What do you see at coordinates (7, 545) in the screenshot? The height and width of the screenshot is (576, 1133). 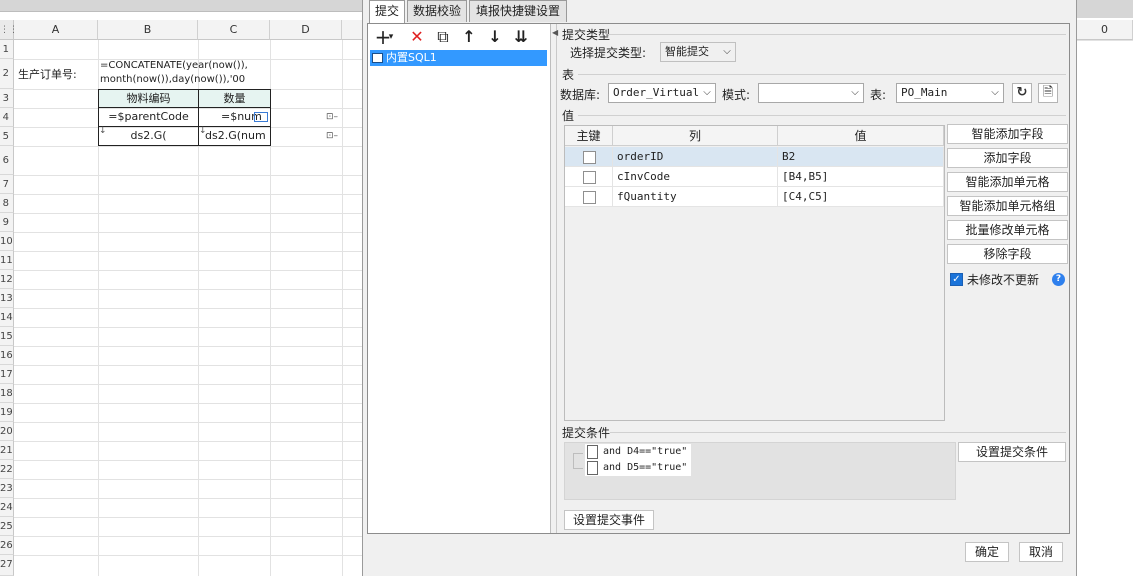 I see `row-header: 26` at bounding box center [7, 545].